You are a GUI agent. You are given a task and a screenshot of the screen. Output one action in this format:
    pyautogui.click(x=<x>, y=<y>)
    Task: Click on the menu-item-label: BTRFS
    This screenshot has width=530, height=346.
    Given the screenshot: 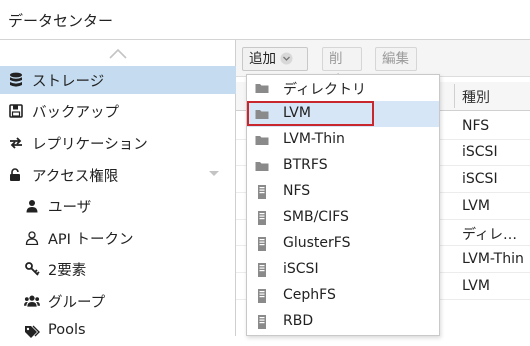 What is the action you would take?
    pyautogui.click(x=305, y=165)
    